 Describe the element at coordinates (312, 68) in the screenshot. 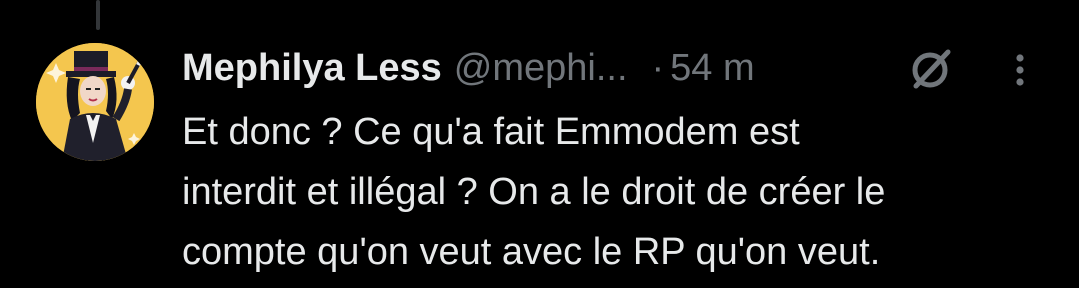

I see `author-name: Mephilya Less` at that location.